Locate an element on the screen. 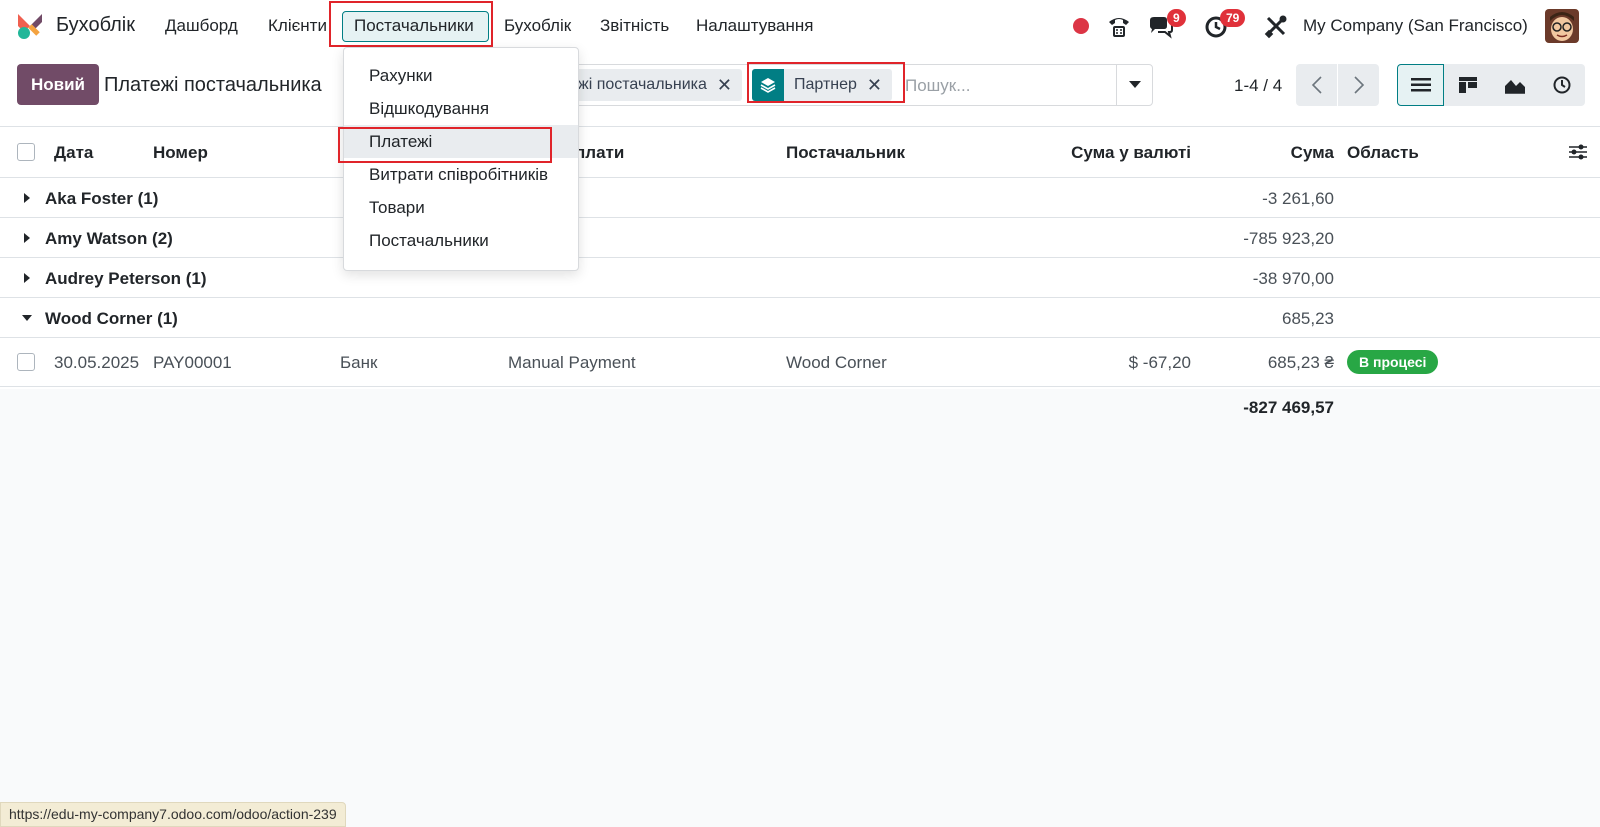 The width and height of the screenshot is (1600, 827). clock-icon is located at coordinates (1561, 85).